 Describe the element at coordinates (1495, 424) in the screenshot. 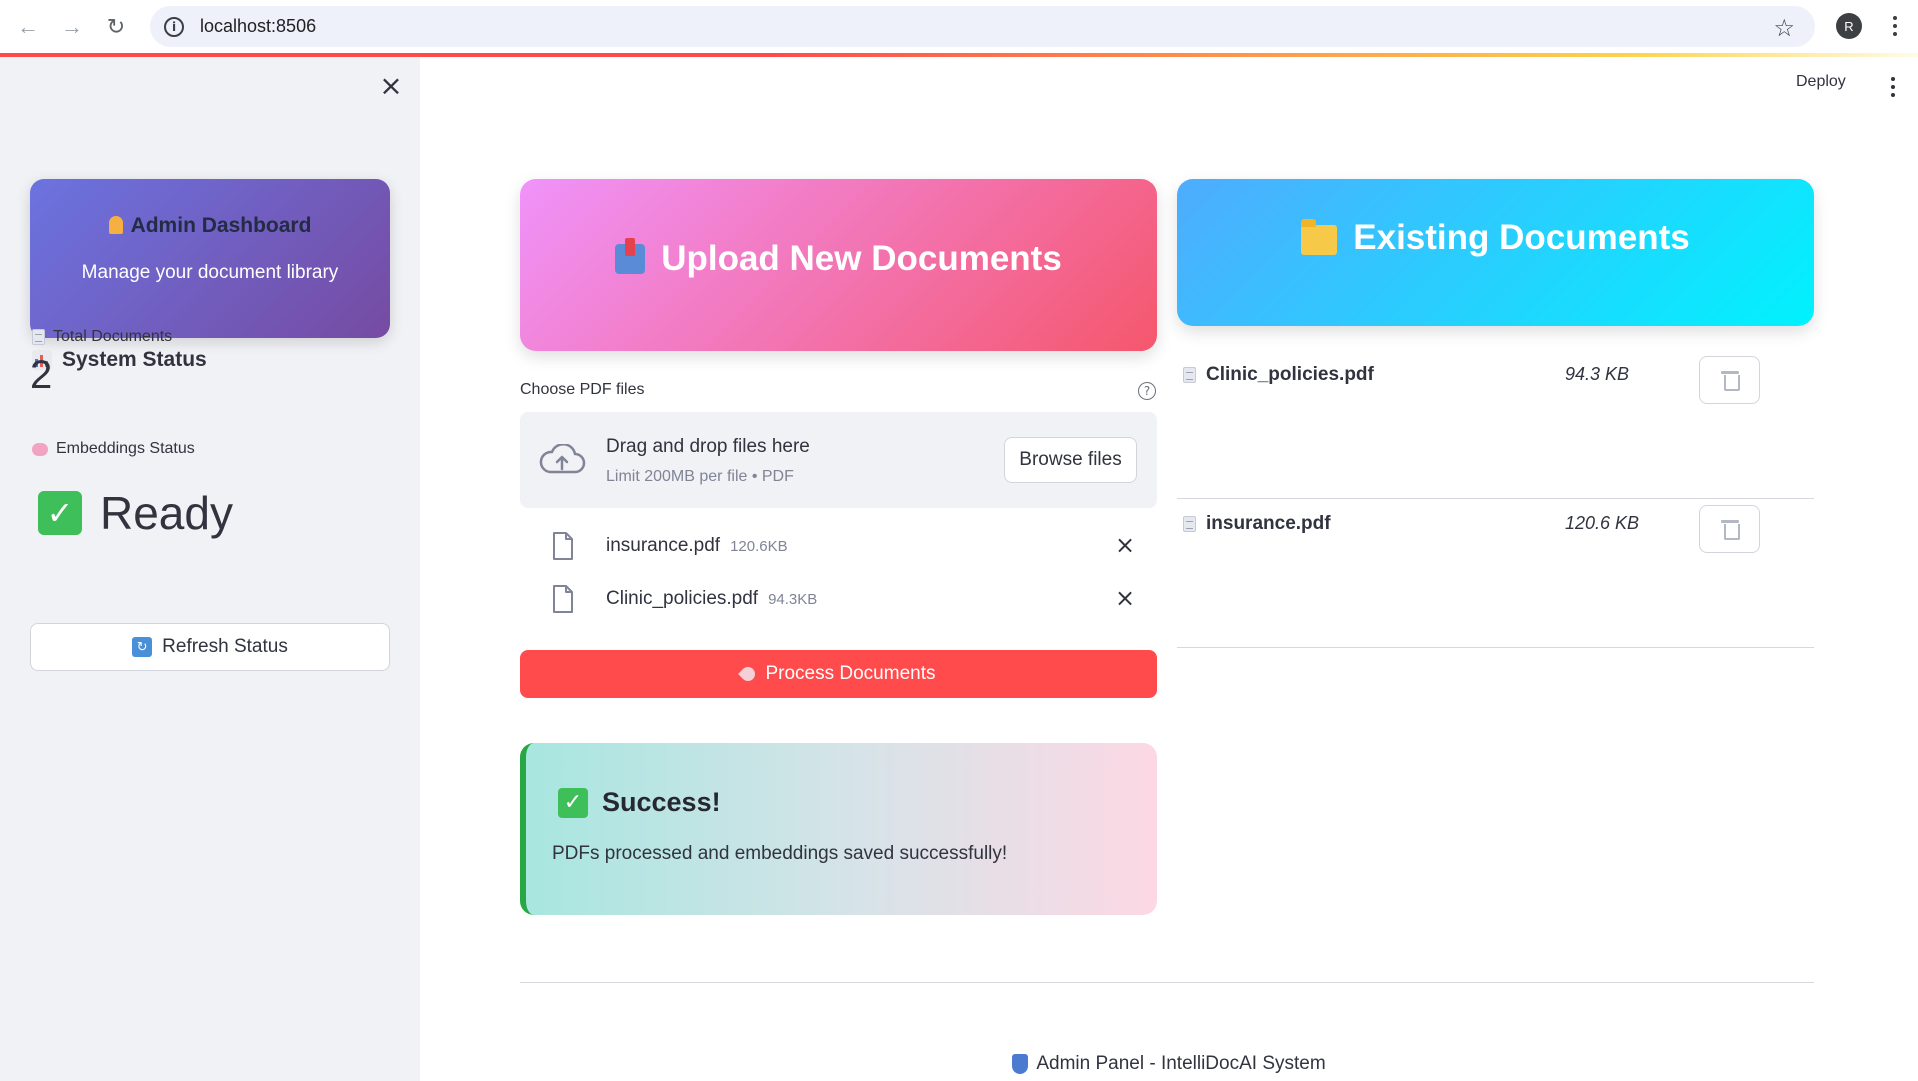

I see `document-list-item: Clinic_policies.pdf 94.3 KB` at that location.